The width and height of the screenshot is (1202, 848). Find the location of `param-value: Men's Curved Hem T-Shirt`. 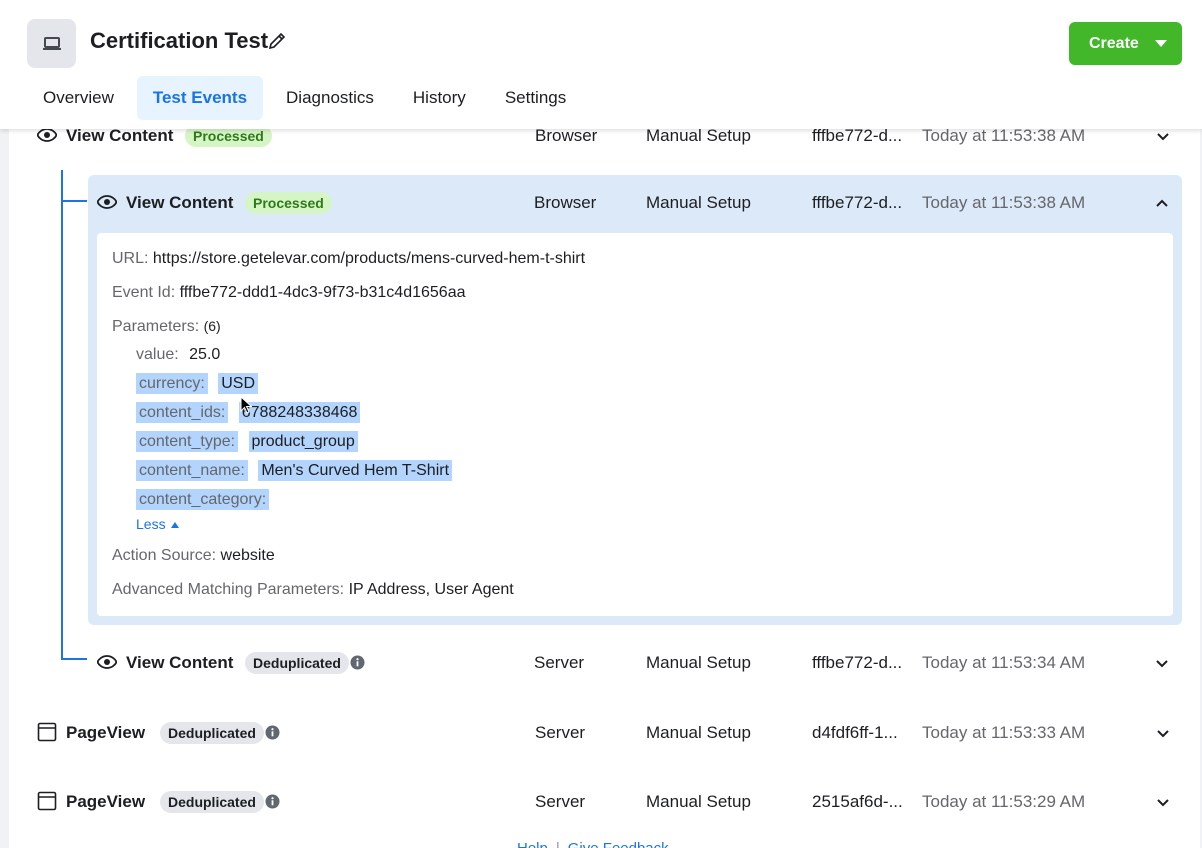

param-value: Men's Curved Hem T-Shirt is located at coordinates (355, 470).